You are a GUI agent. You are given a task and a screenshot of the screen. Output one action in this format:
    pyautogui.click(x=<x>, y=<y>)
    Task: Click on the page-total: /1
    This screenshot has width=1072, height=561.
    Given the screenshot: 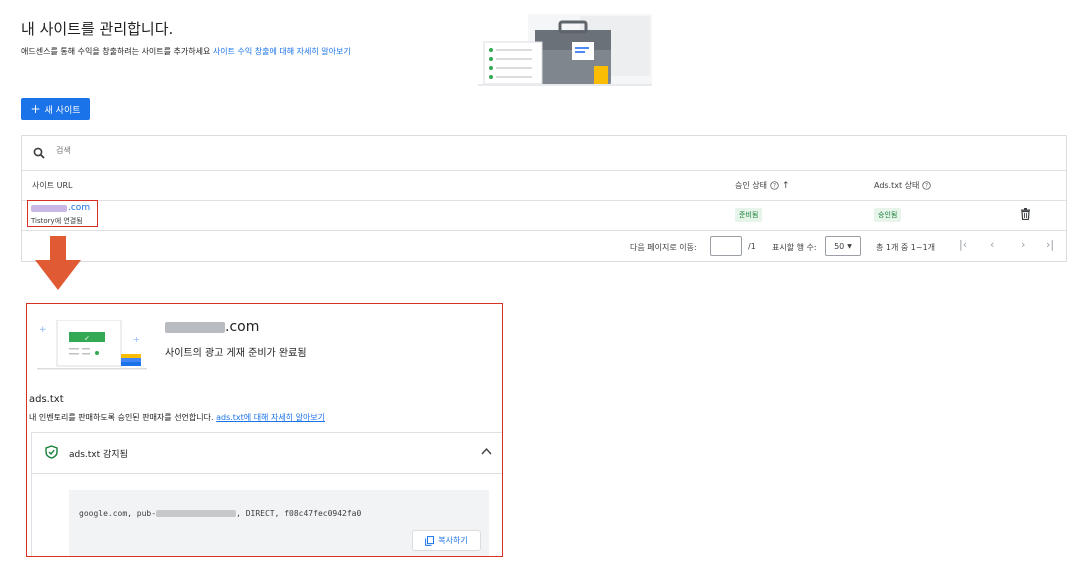 What is the action you would take?
    pyautogui.click(x=752, y=246)
    